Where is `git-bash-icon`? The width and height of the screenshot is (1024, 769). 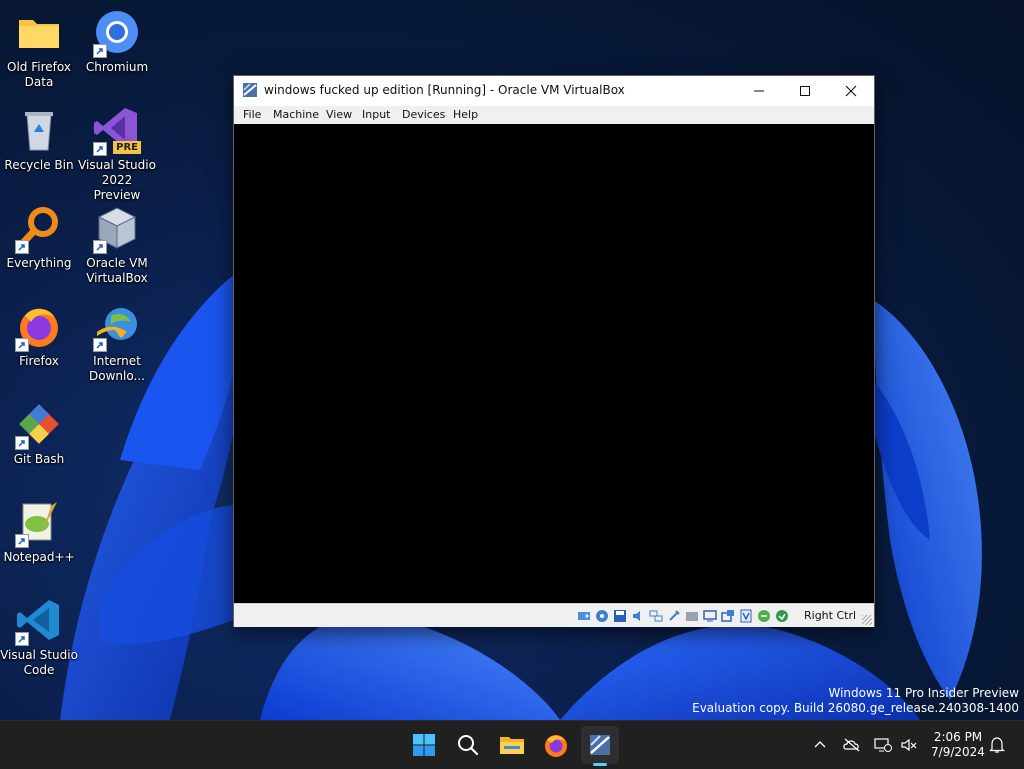
git-bash-icon is located at coordinates (39, 425).